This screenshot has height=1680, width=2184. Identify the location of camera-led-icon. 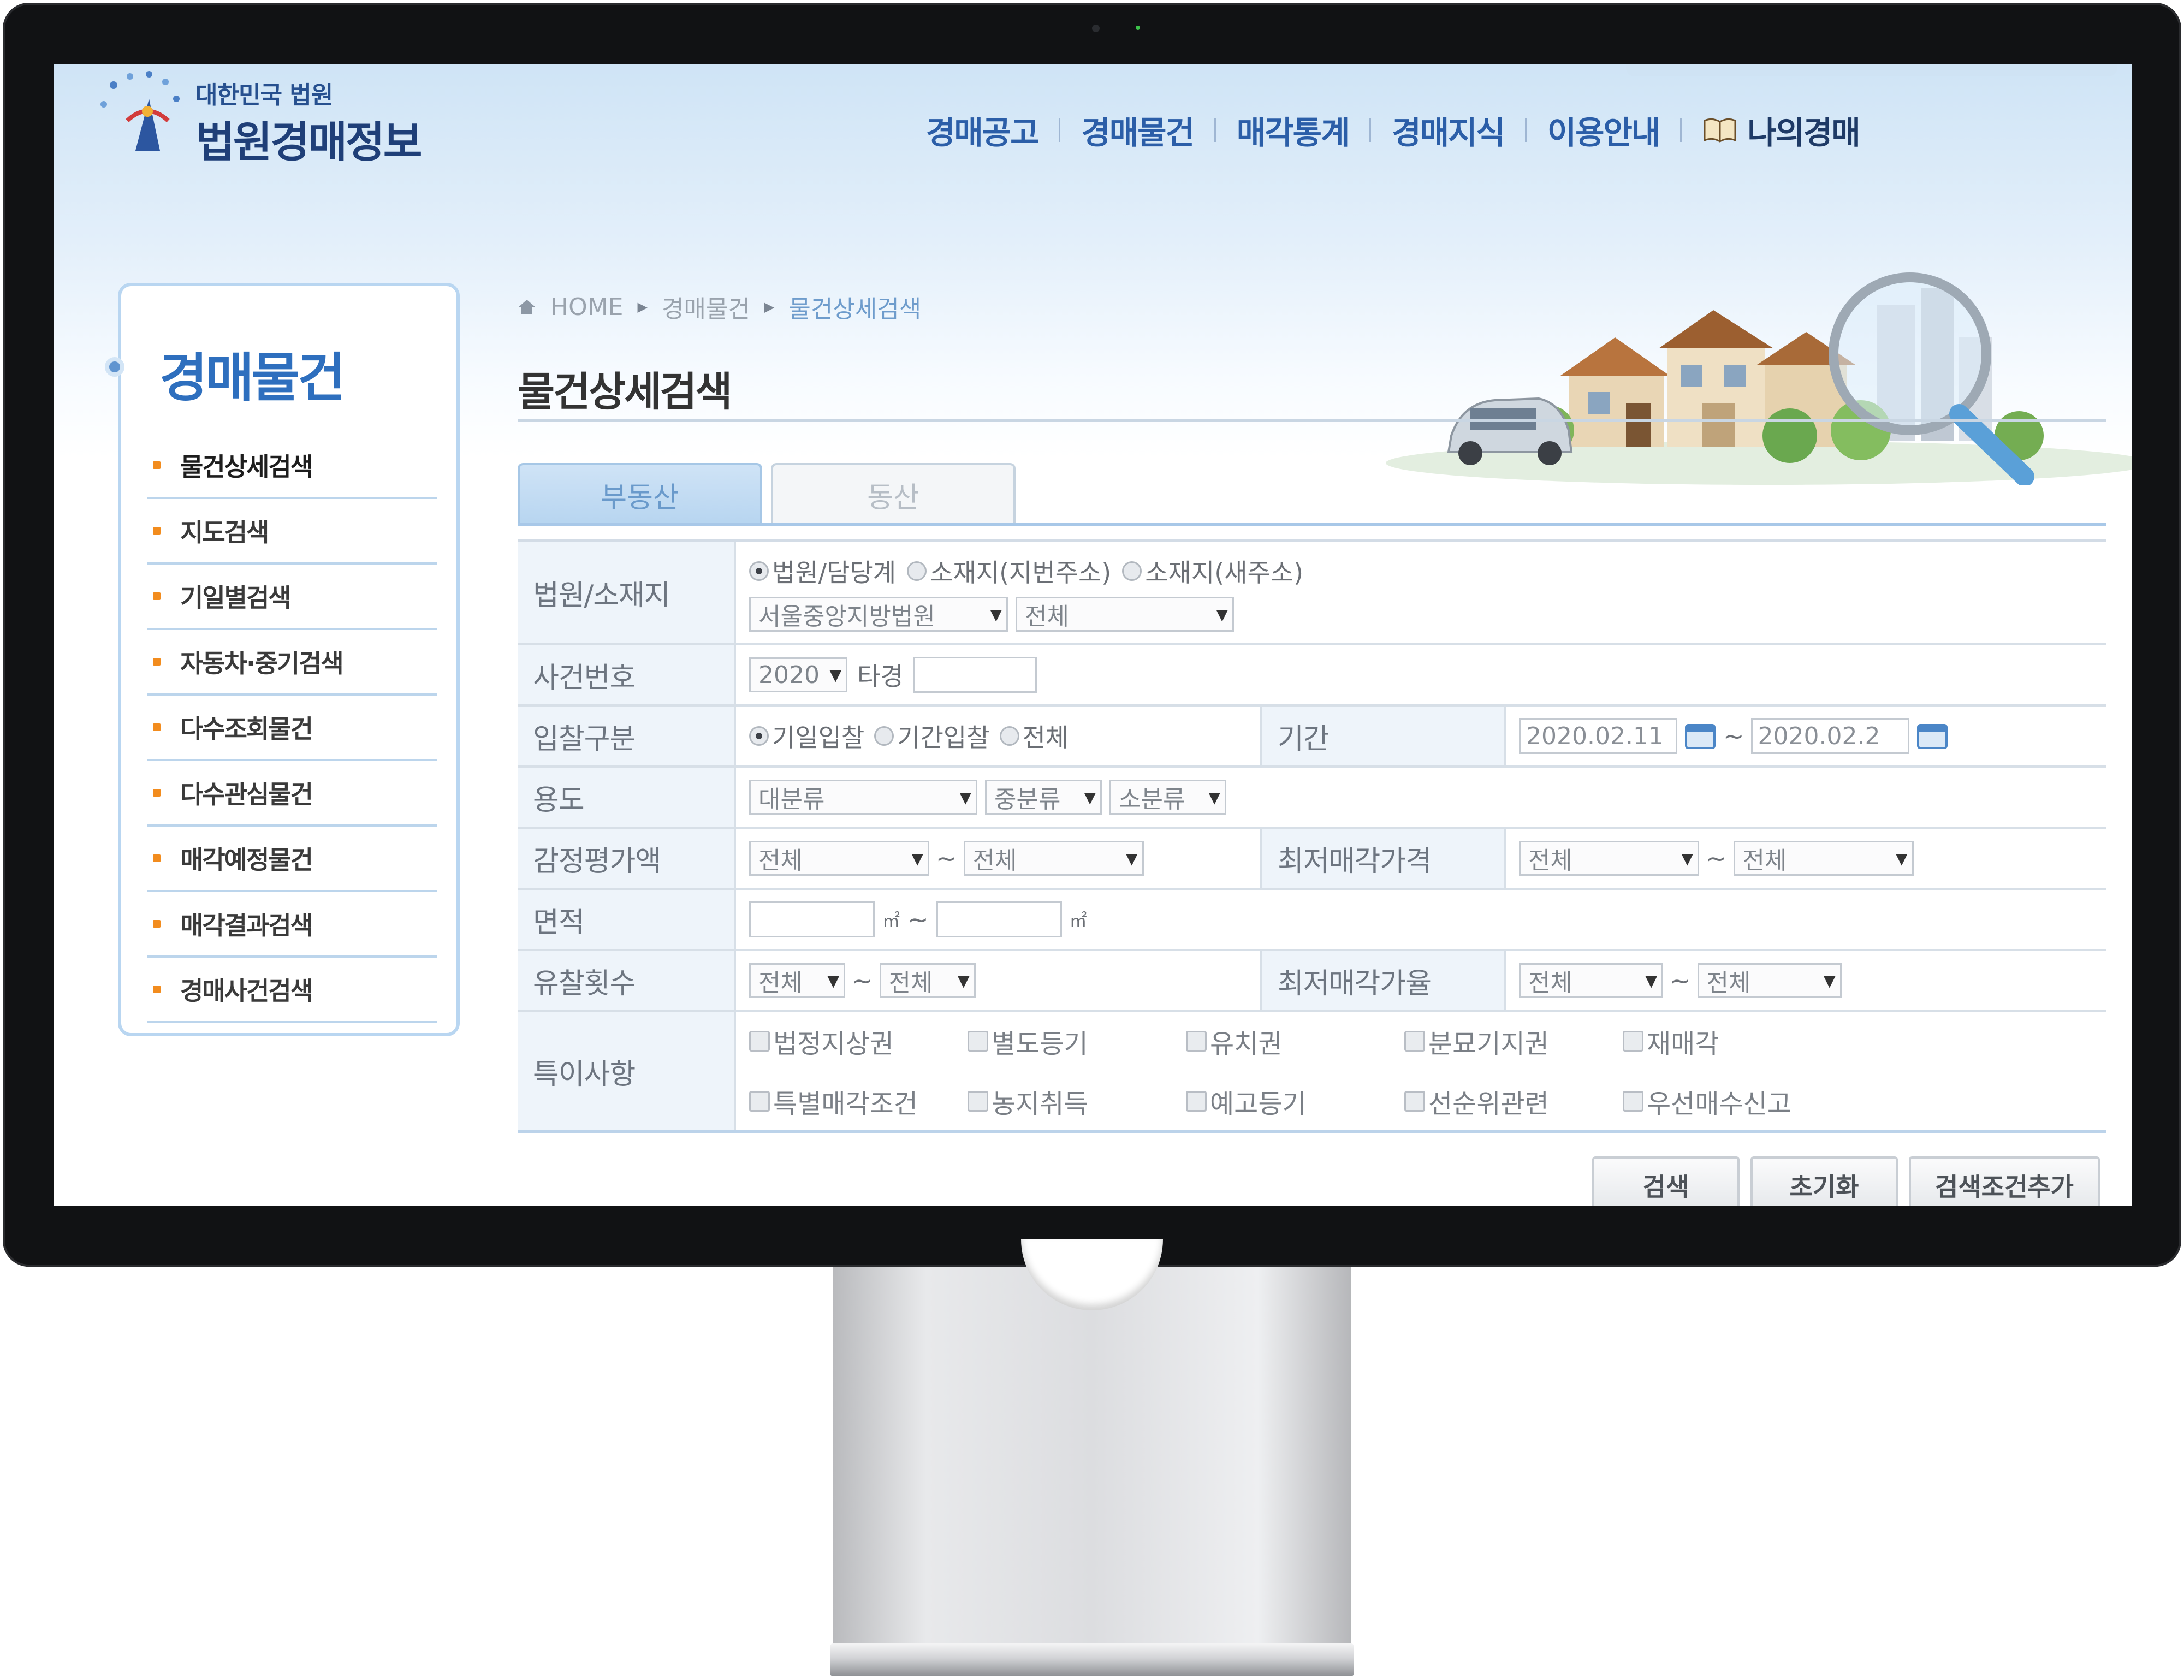
(1138, 28).